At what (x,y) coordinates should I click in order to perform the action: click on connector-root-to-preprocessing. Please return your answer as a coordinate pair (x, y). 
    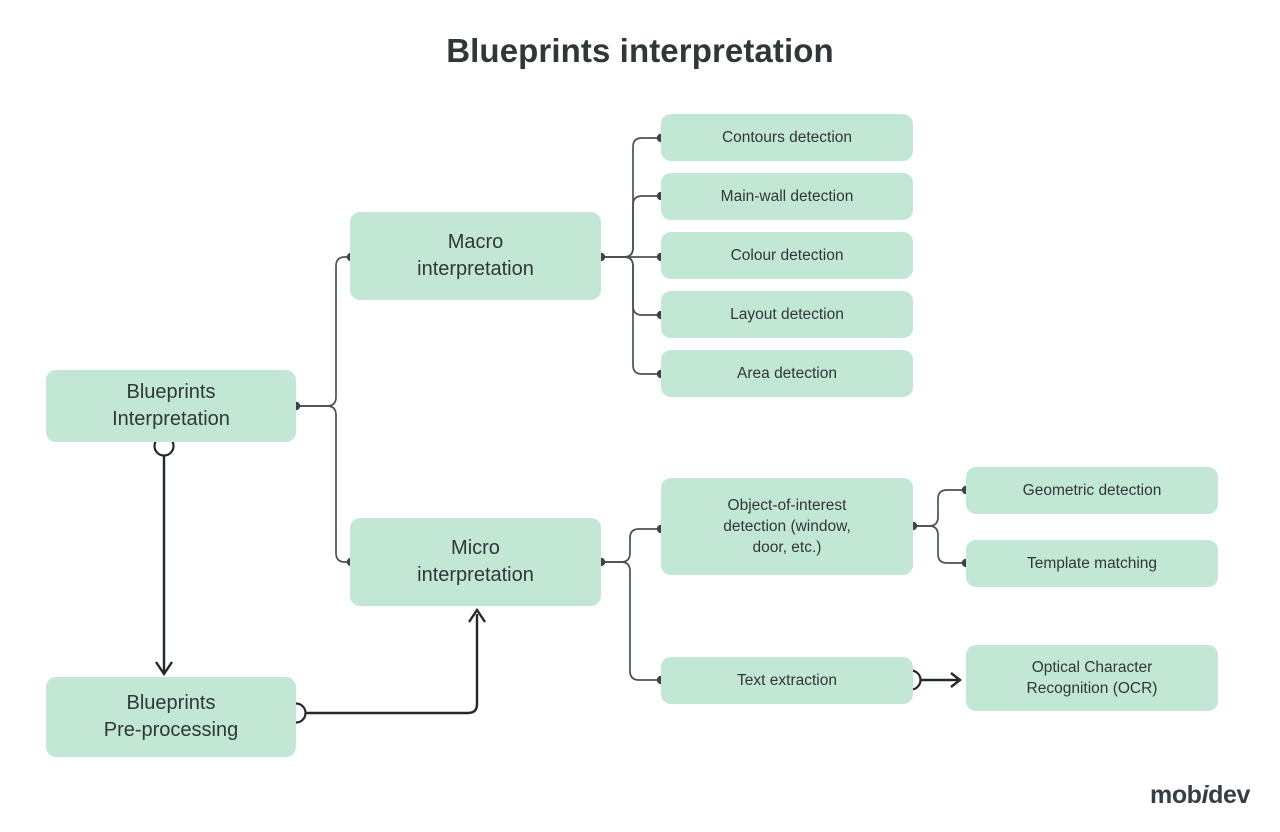
    Looking at the image, I should click on (164, 556).